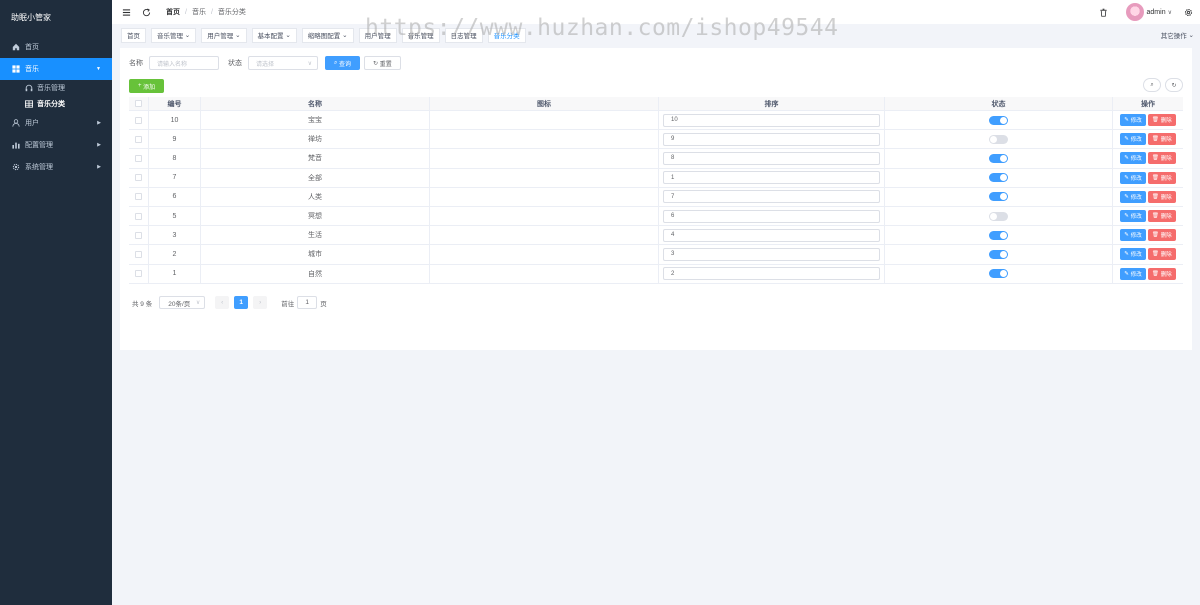 The image size is (1200, 605). I want to click on chevron-down-icon: ∨, so click(1170, 12).